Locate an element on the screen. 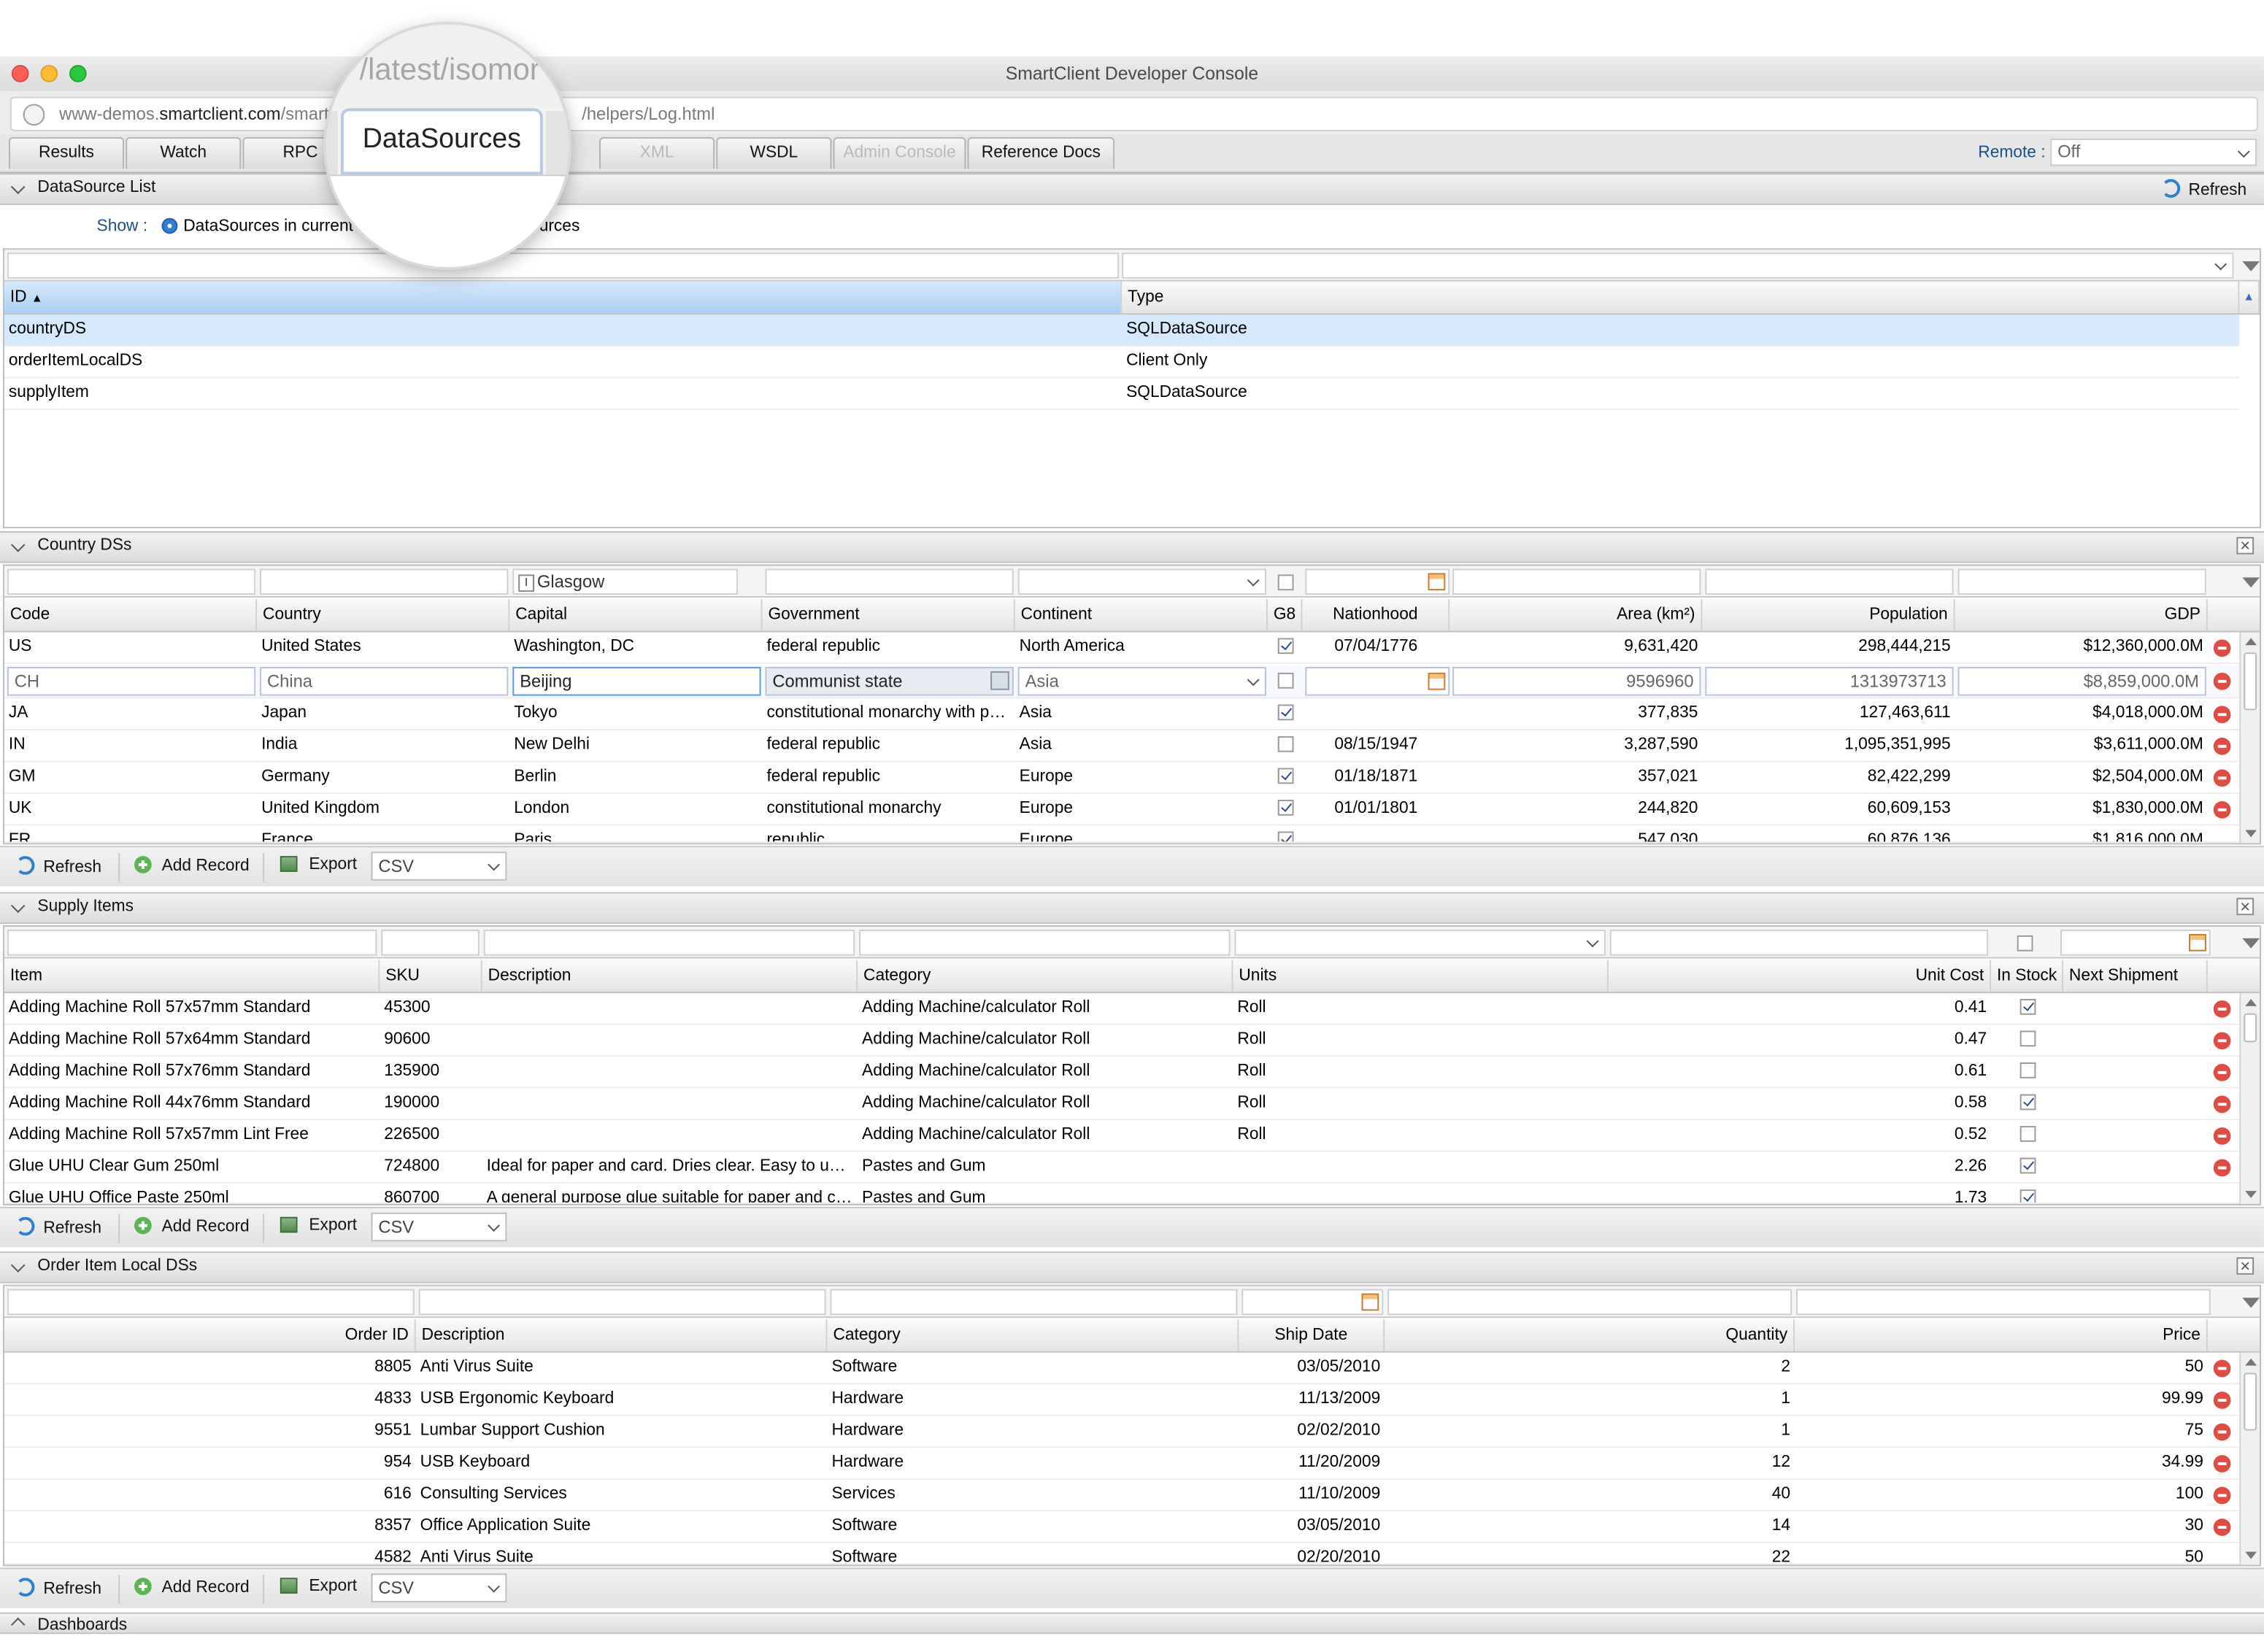  column-header-government: Government is located at coordinates (889, 614).